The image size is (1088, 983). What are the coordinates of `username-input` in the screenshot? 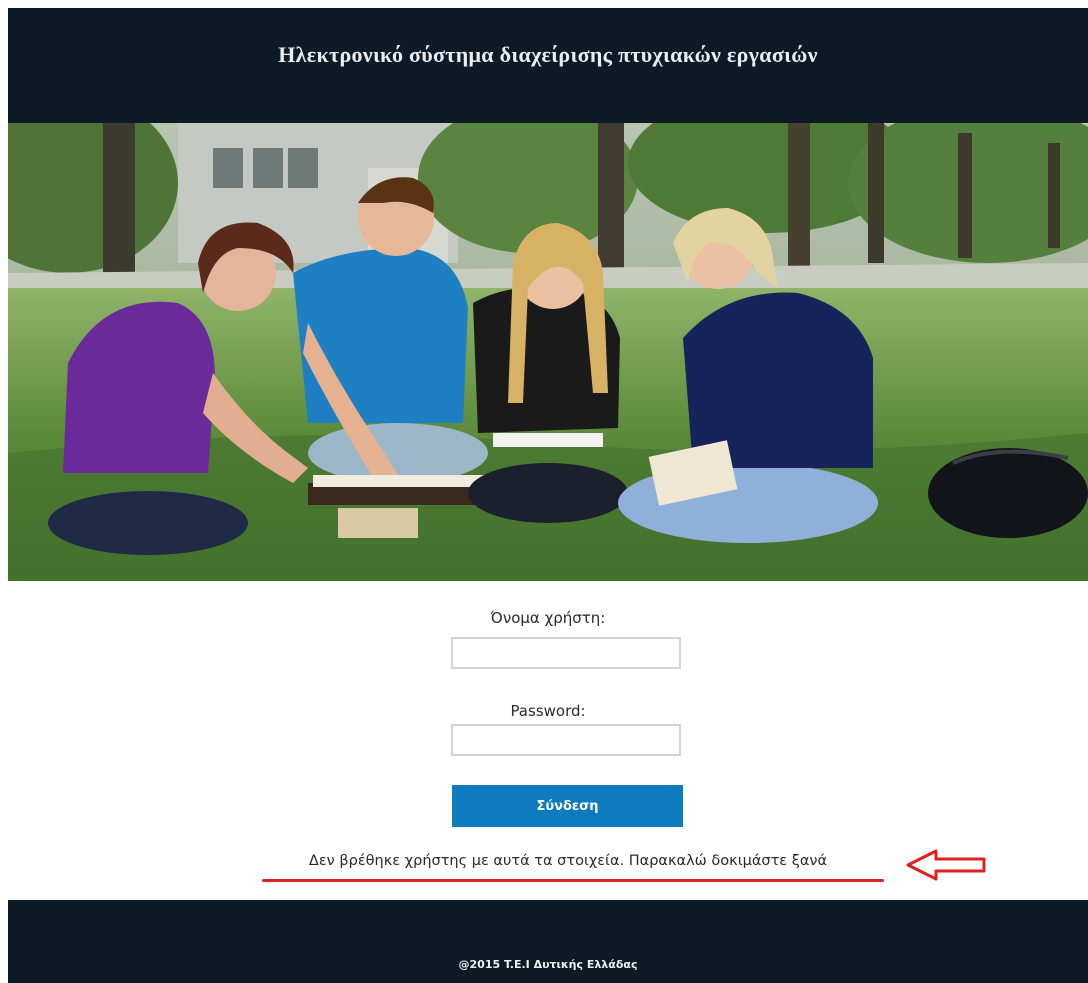 It's located at (566, 653).